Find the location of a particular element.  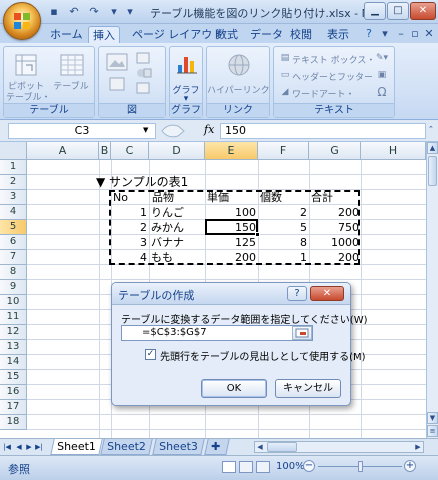

column-header-e: E is located at coordinates (231, 151).